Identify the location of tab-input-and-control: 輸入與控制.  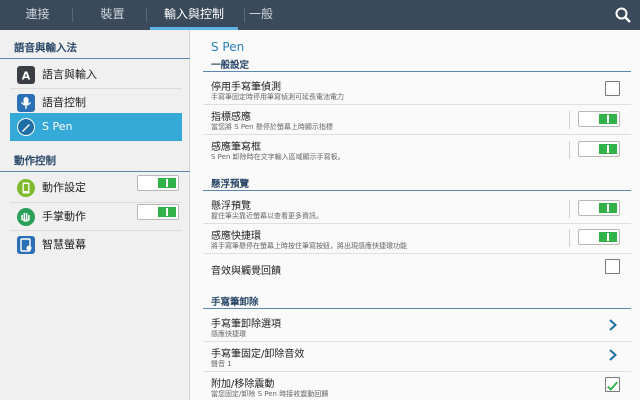
(194, 15).